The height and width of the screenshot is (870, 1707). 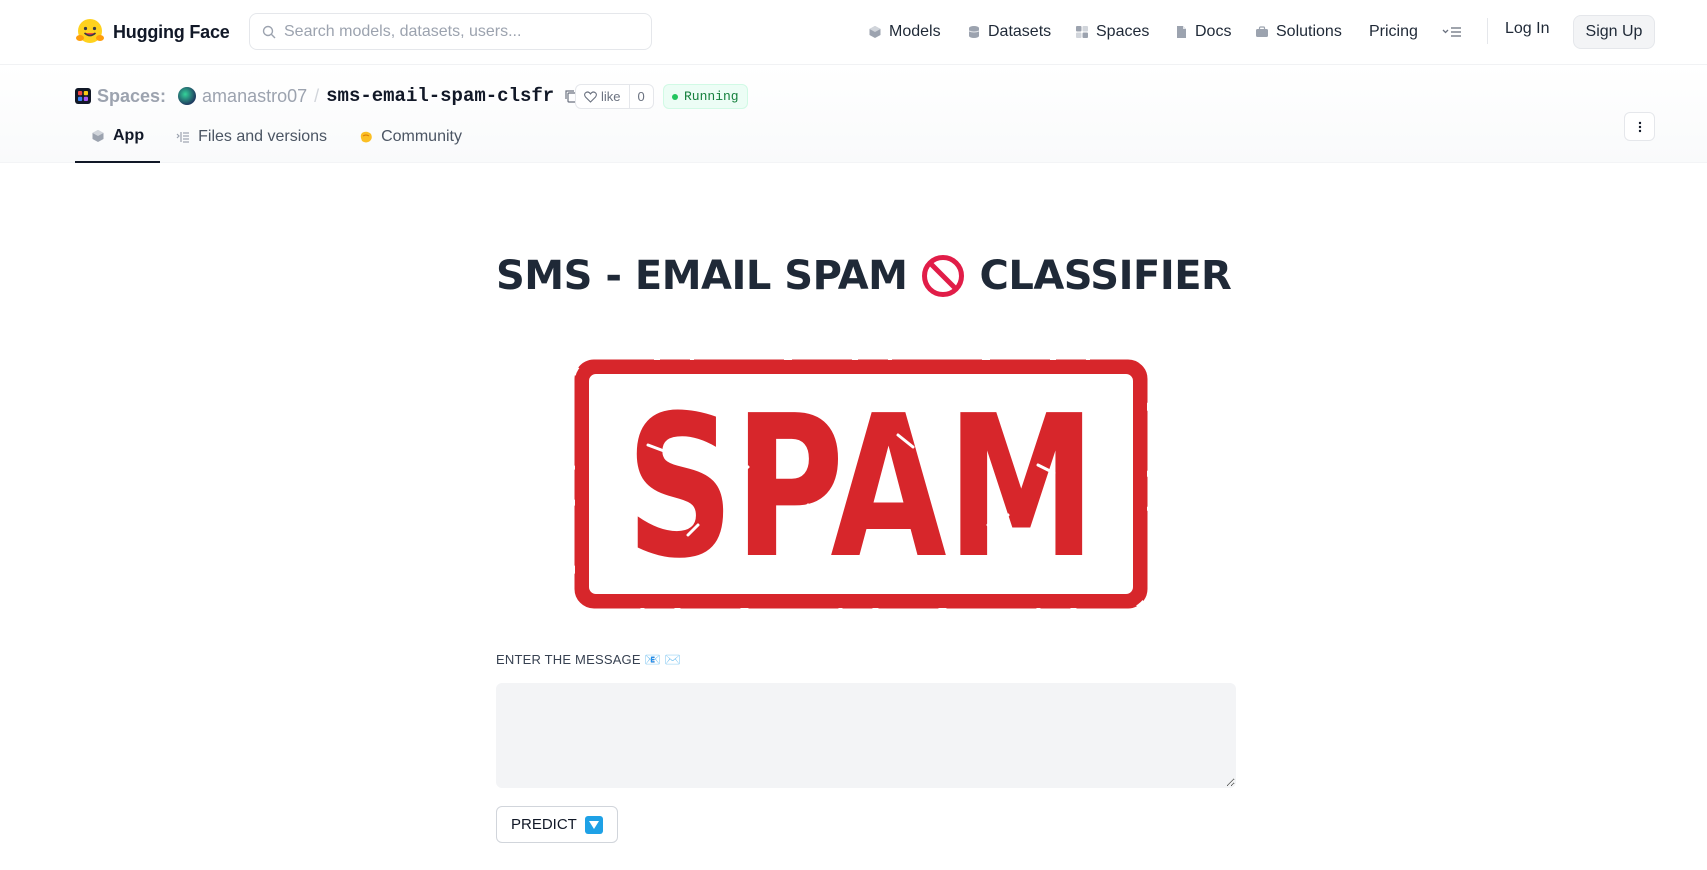 I want to click on nav-more-menu, so click(x=1452, y=32).